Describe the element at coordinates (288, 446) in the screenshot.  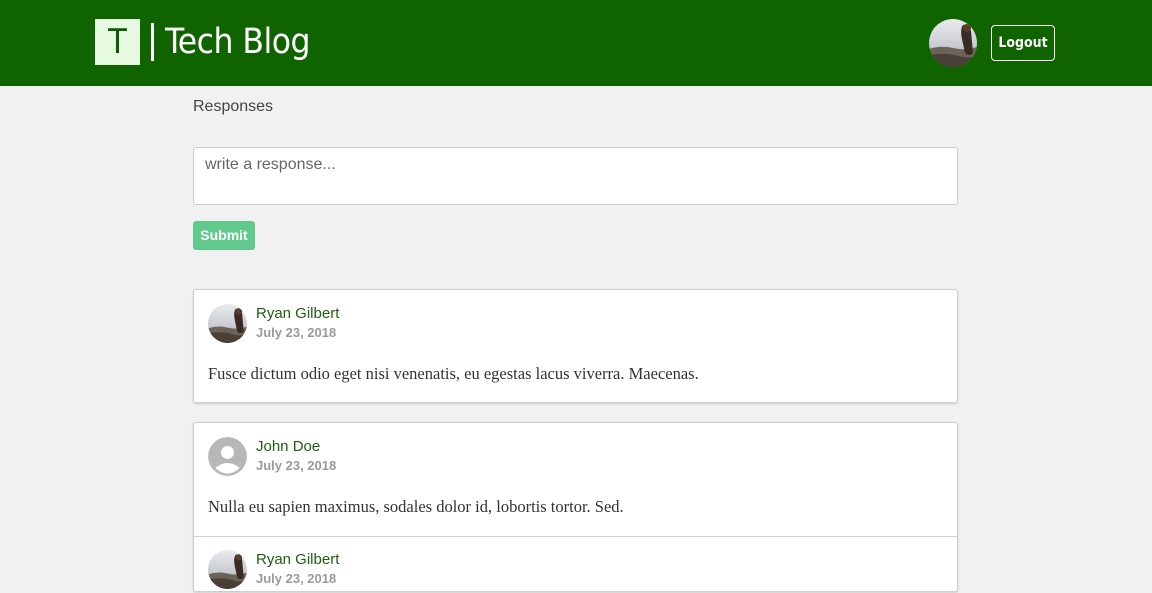
I see `comment-author: John Doe` at that location.